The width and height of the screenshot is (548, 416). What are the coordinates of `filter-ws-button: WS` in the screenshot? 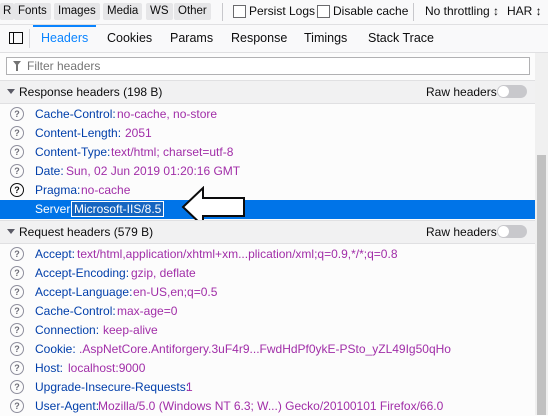 It's located at (159, 11).